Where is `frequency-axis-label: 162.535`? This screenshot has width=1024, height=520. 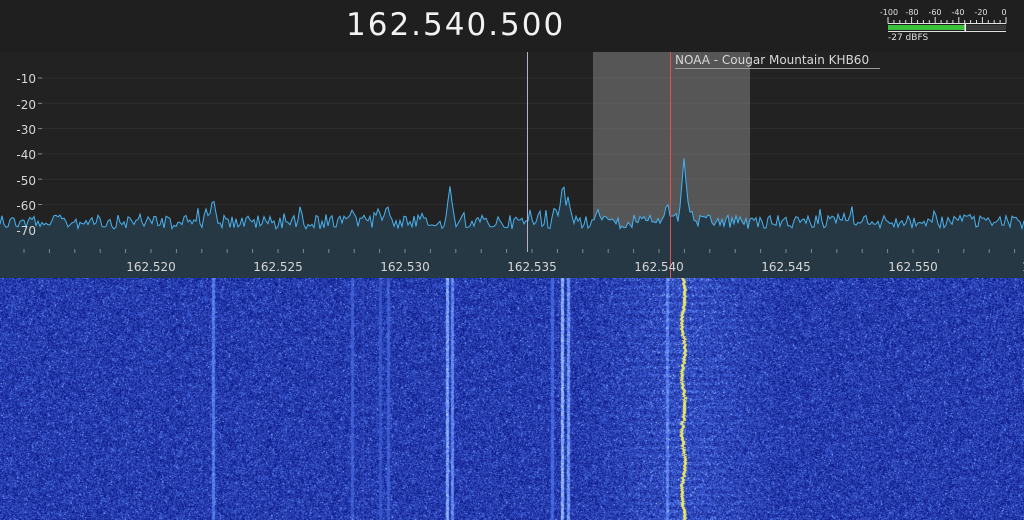 frequency-axis-label: 162.535 is located at coordinates (532, 267).